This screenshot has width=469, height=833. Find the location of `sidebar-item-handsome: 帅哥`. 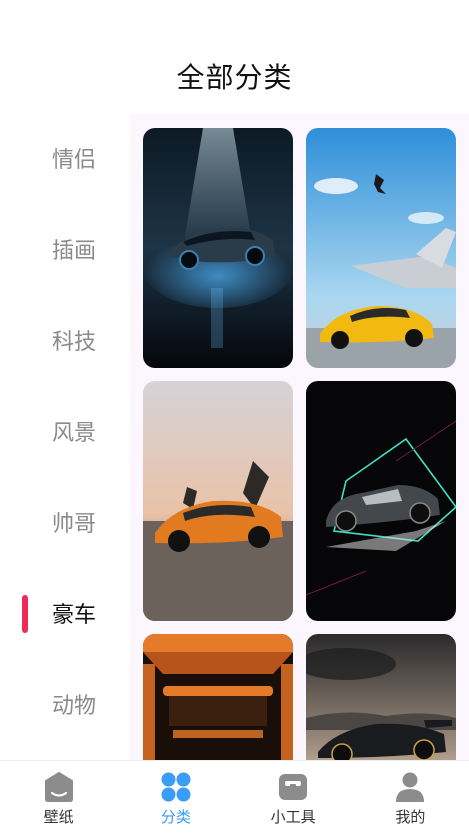

sidebar-item-handsome: 帅哥 is located at coordinates (65, 522).